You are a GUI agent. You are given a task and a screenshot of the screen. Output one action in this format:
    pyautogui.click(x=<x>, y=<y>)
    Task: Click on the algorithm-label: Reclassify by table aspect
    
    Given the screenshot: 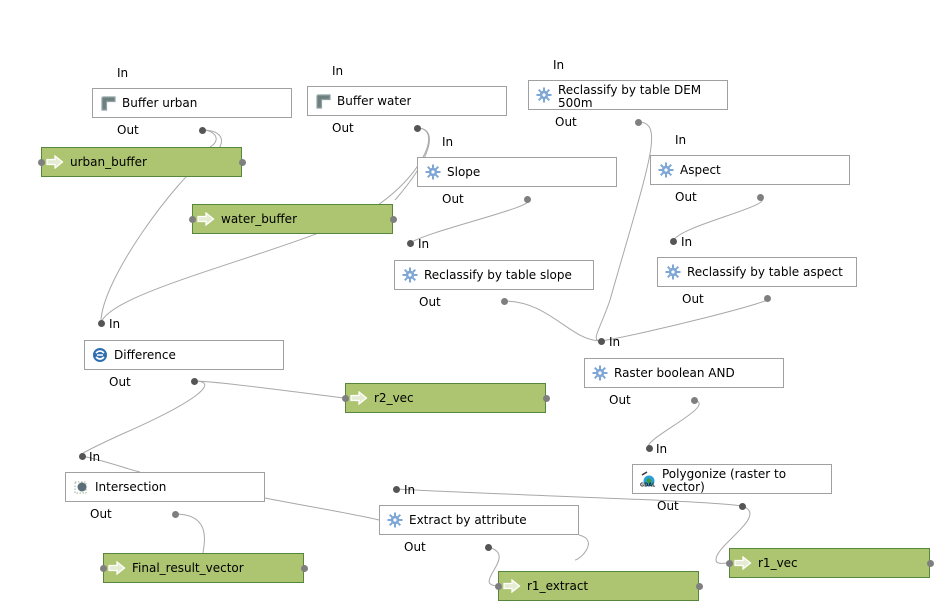 What is the action you would take?
    pyautogui.click(x=765, y=272)
    